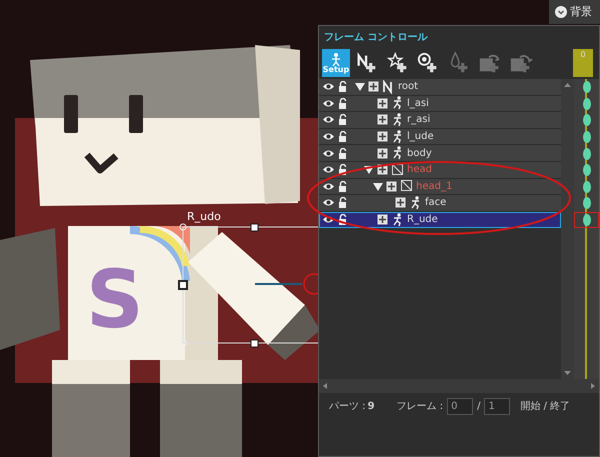 This screenshot has width=600, height=457. I want to click on layer-name: body, so click(419, 153).